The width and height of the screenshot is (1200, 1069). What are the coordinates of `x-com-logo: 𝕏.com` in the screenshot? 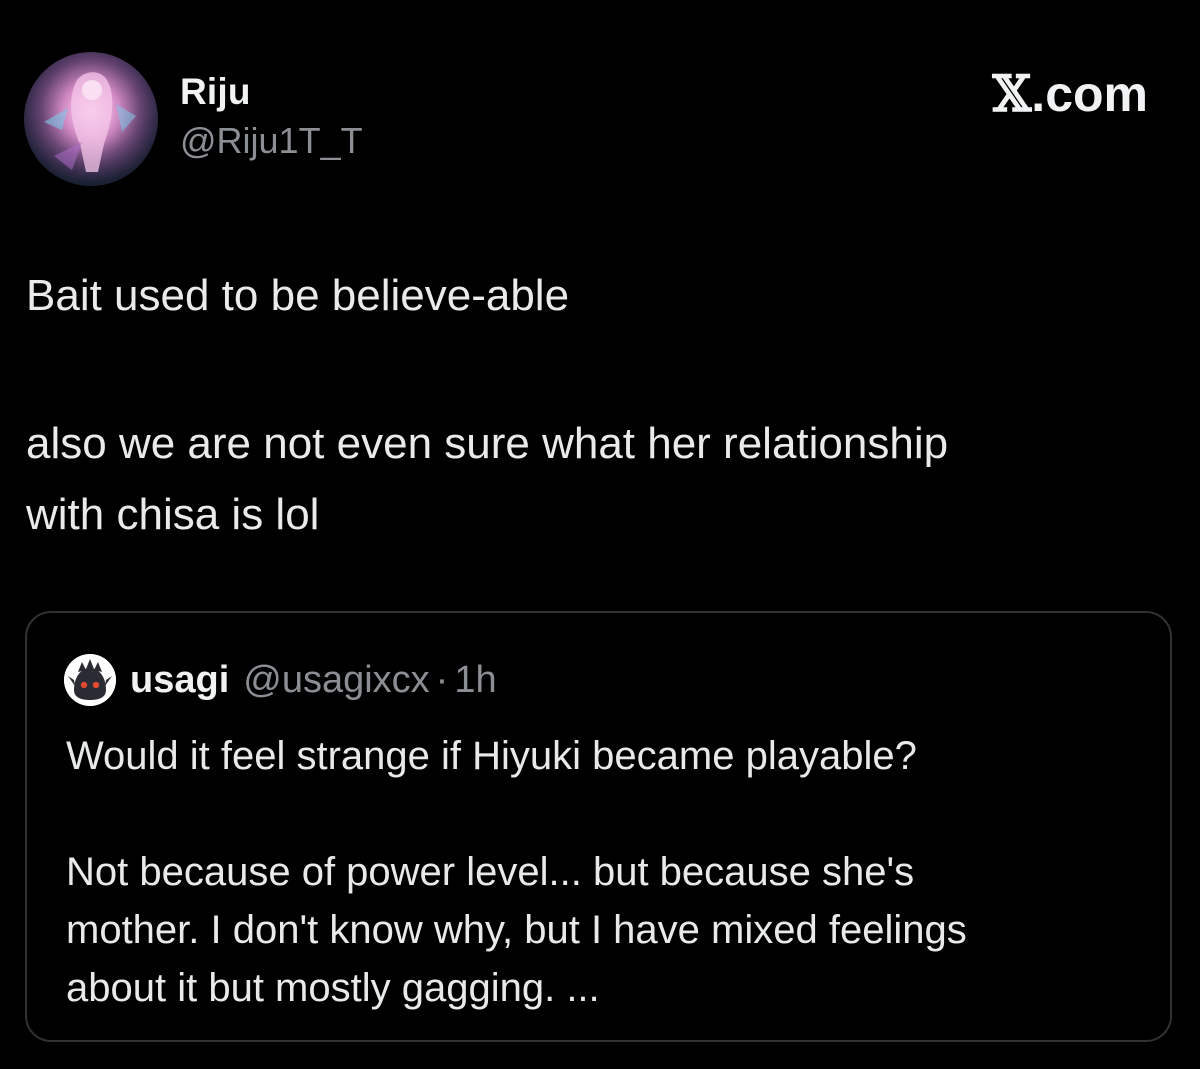 It's located at (1071, 94).